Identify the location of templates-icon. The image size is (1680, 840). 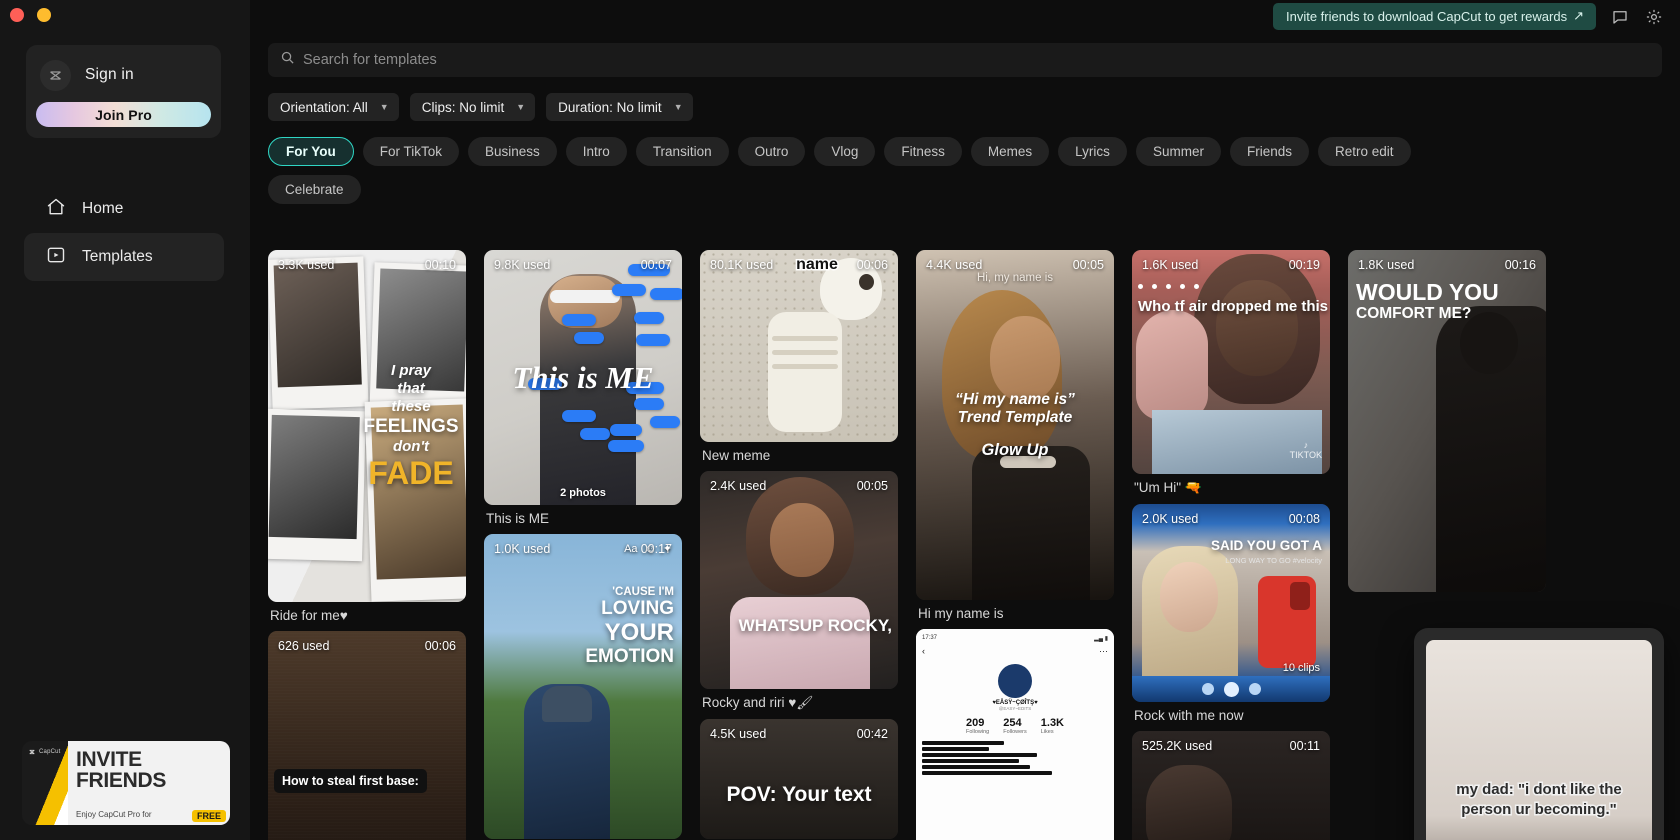
(56, 257).